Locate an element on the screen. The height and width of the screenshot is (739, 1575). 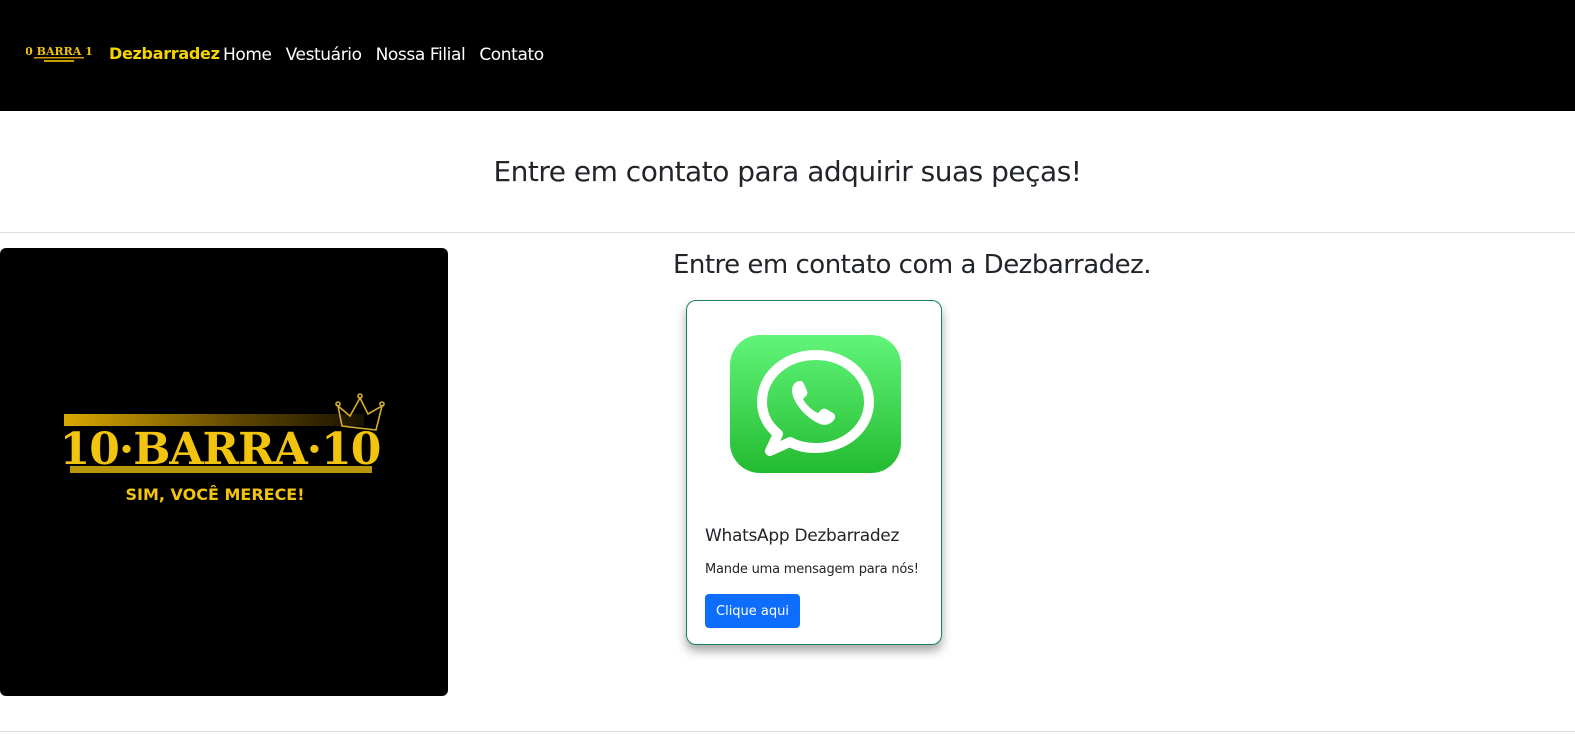
whatsapp-contact-button: Clique aqui is located at coordinates (752, 611).